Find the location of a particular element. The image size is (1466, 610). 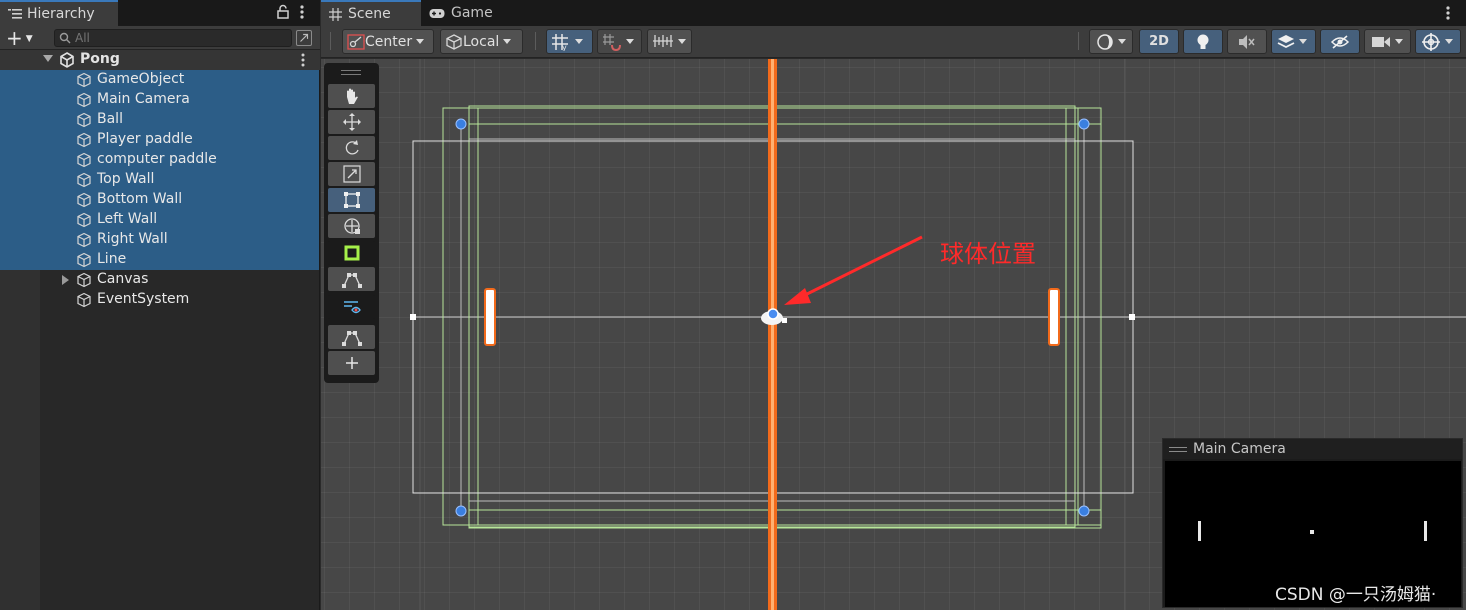

hierarchy-item: Right Wall is located at coordinates (159, 240).